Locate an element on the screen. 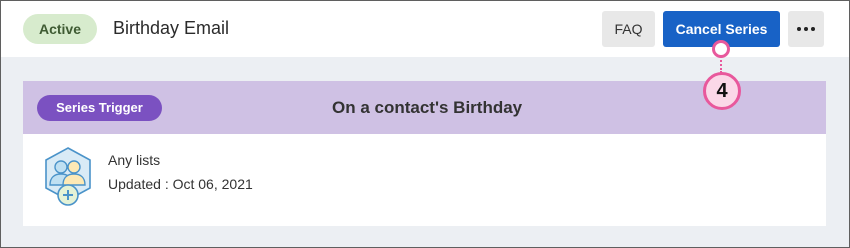 The width and height of the screenshot is (850, 248). status-badge: Active is located at coordinates (60, 29).